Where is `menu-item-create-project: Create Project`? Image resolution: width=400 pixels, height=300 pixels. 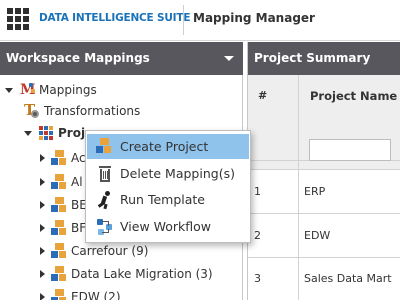
menu-item-create-project: Create Project is located at coordinates (168, 146).